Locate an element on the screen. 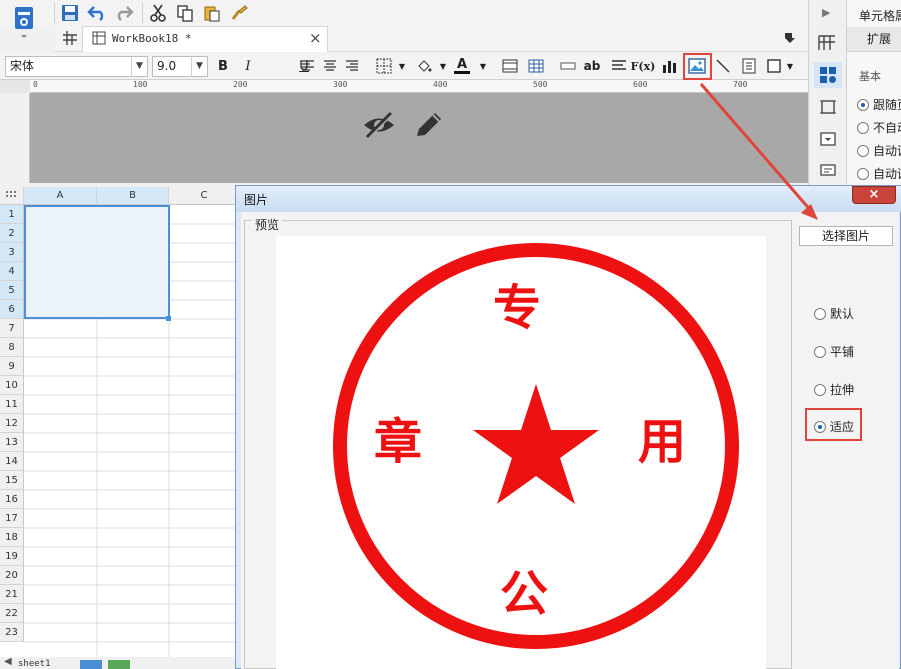  annotation-arrow is located at coordinates (758, 151).